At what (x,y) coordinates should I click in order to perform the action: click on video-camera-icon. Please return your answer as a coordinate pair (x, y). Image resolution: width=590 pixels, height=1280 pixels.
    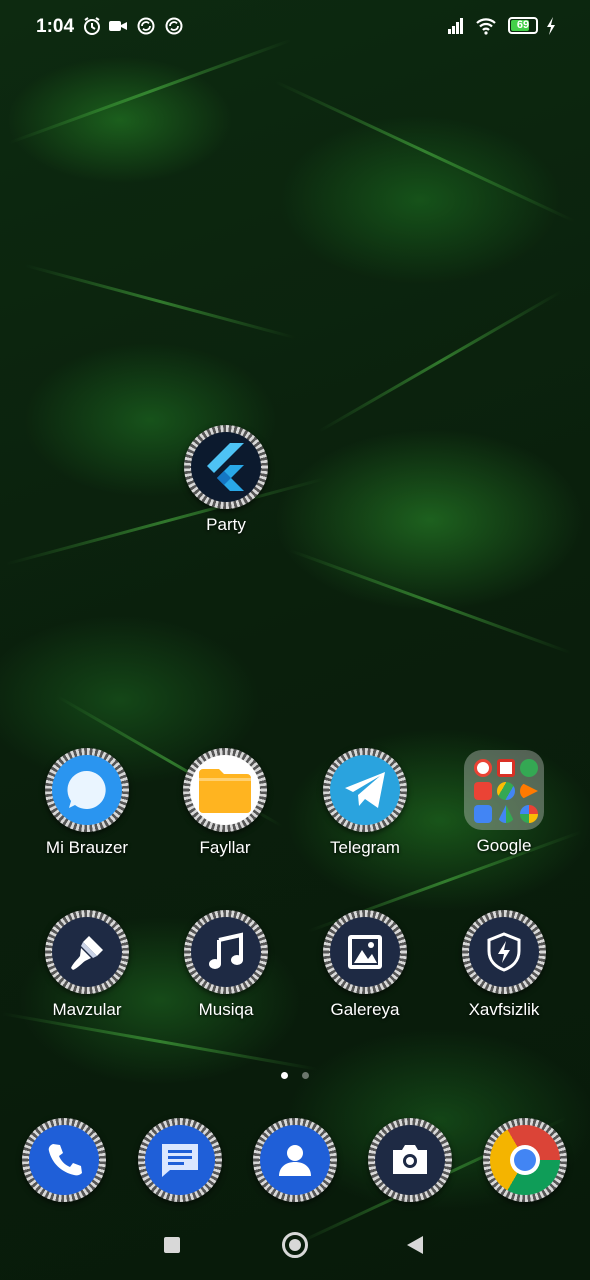
    Looking at the image, I should click on (118, 26).